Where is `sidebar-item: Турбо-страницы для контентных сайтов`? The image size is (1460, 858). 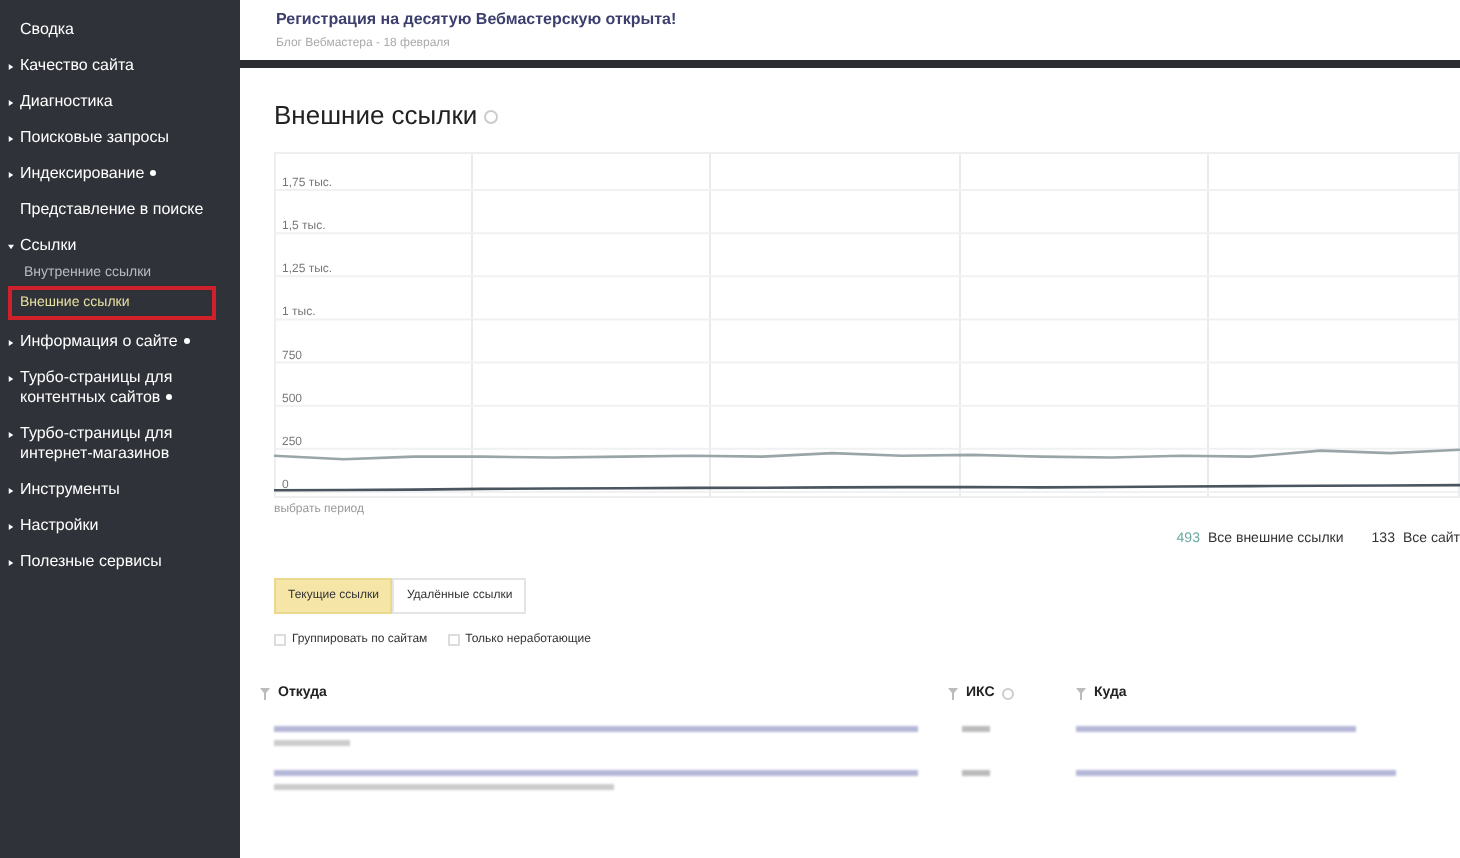 sidebar-item: Турбо-страницы для контентных сайтов is located at coordinates (120, 388).